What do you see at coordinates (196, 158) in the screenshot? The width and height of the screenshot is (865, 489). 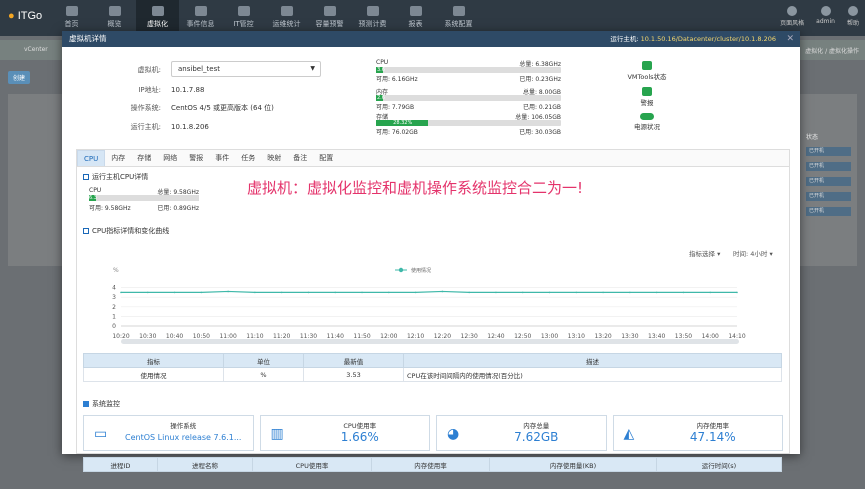 I see `tab-alarm: 警报` at bounding box center [196, 158].